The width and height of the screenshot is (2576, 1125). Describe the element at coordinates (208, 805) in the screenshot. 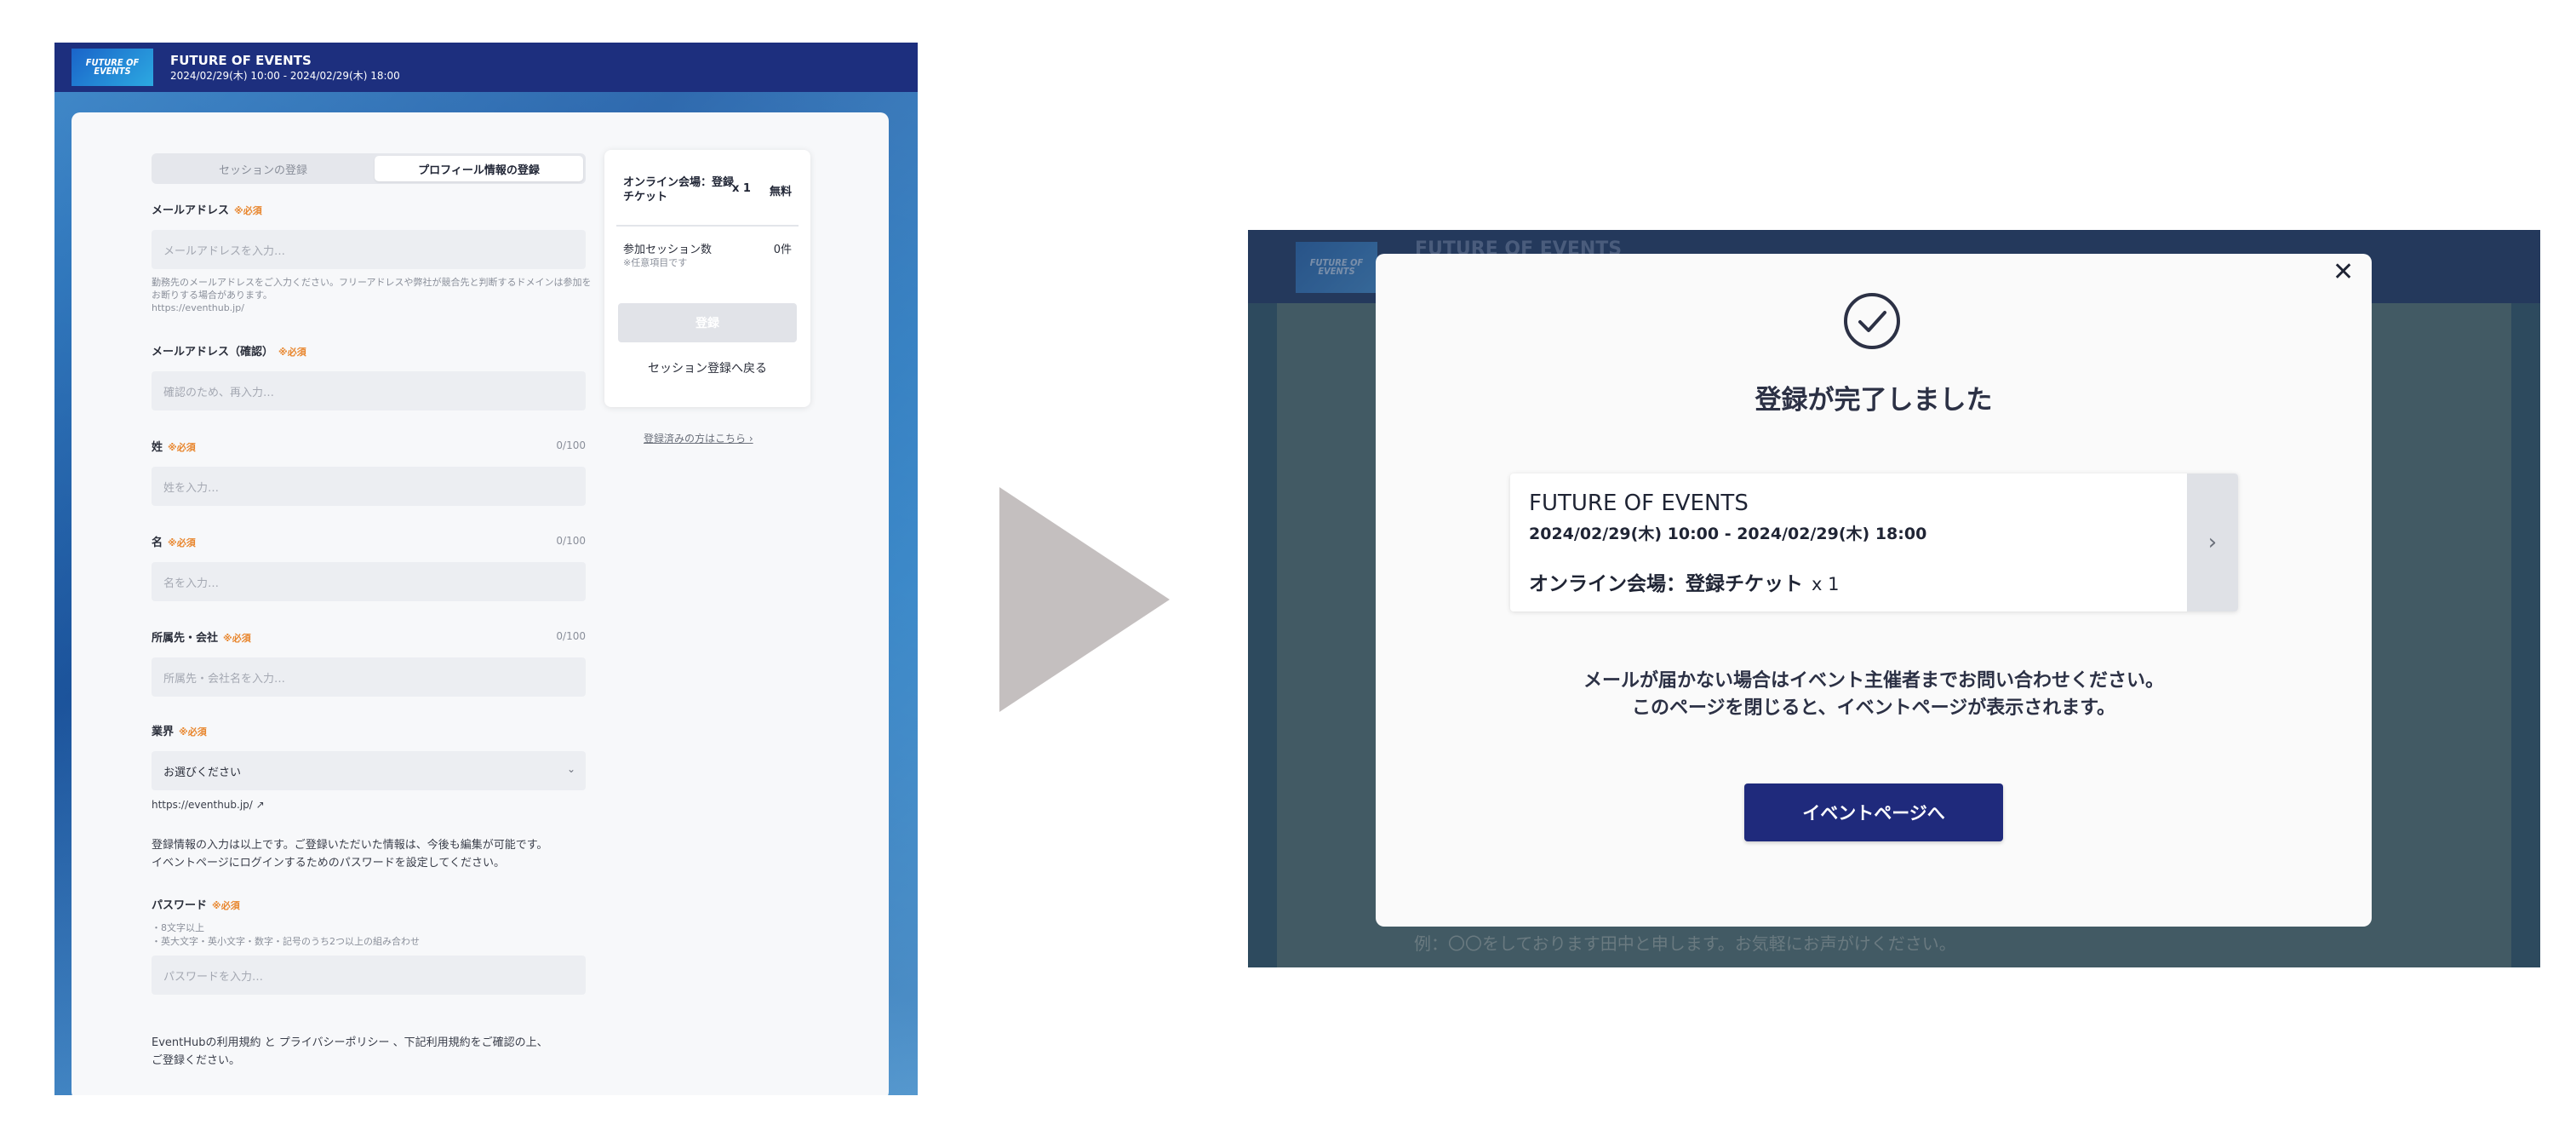

I see `external-link: https://eventhub.jp/ ↗` at that location.